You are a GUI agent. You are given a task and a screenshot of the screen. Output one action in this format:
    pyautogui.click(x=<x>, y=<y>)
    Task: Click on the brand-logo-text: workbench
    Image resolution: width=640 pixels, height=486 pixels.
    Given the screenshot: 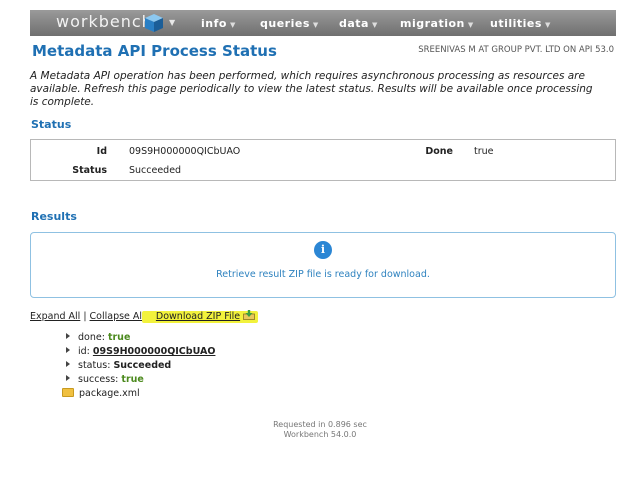 What is the action you would take?
    pyautogui.click(x=104, y=21)
    